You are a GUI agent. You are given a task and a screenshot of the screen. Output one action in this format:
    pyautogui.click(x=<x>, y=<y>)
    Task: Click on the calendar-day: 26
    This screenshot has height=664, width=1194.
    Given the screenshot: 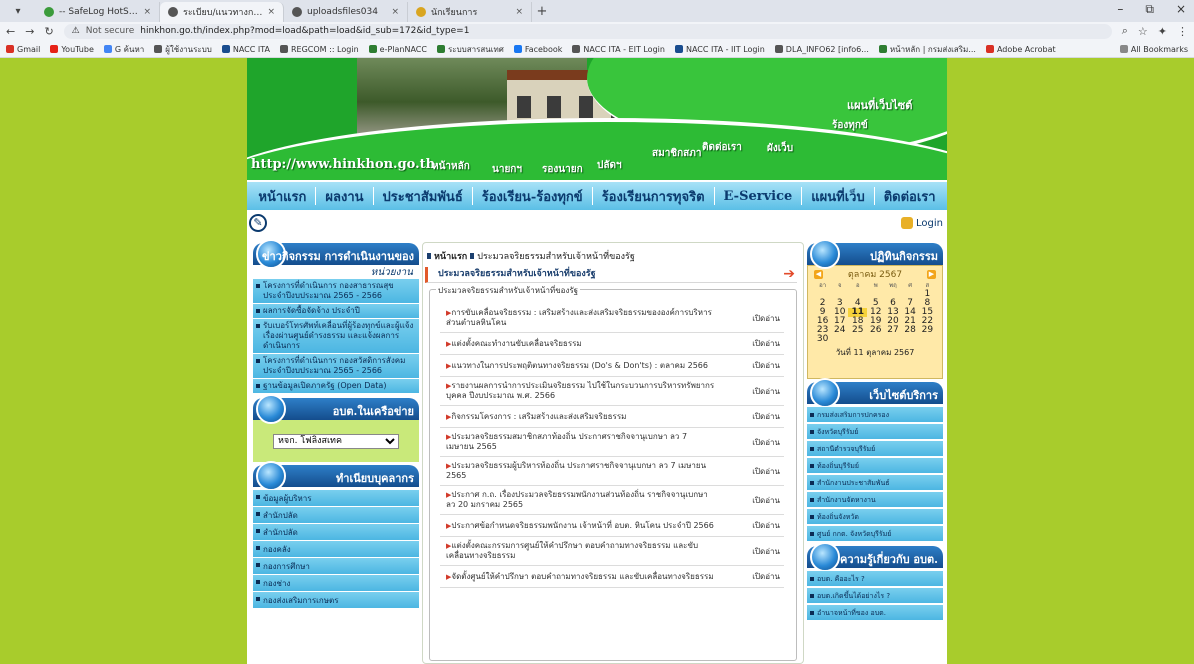 What is the action you would take?
    pyautogui.click(x=875, y=330)
    